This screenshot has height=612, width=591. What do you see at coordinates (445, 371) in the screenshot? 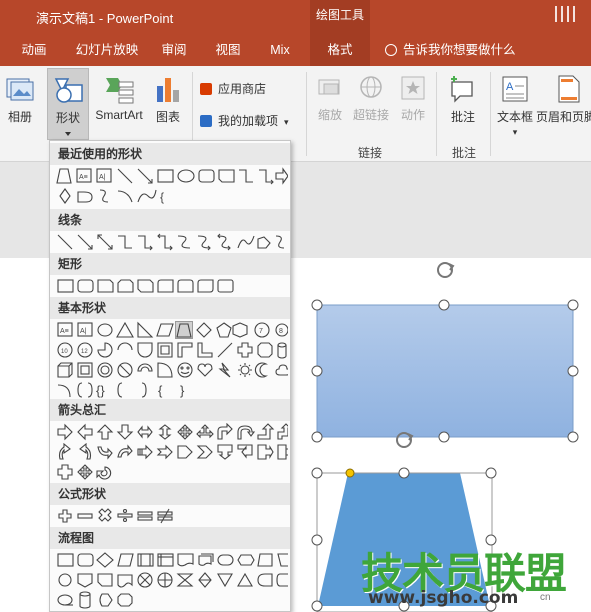
I see `rectangle-shape` at bounding box center [445, 371].